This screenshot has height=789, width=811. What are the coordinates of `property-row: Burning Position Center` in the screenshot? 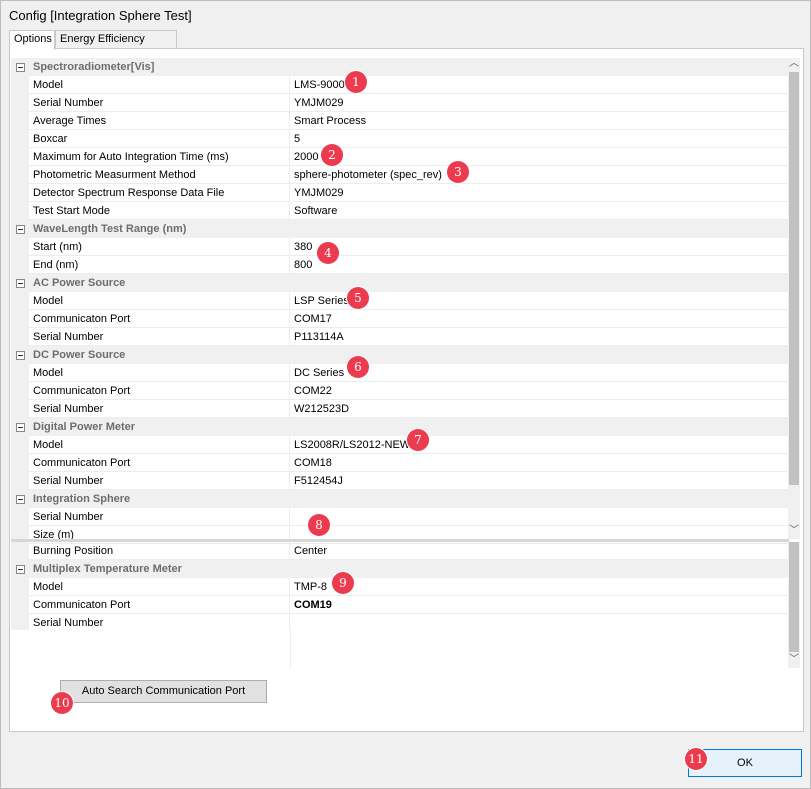 It's located at (400, 551).